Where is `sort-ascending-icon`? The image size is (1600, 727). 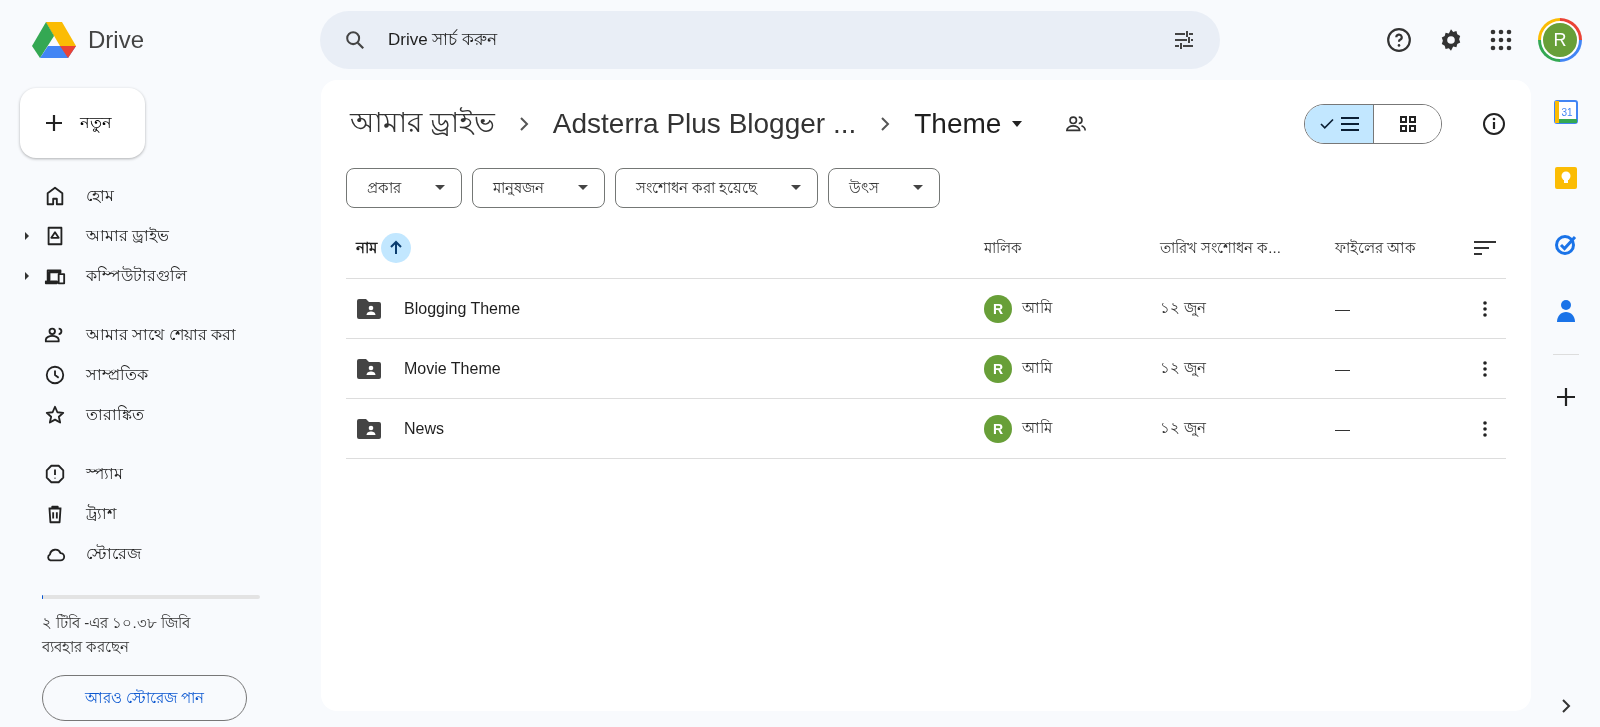
sort-ascending-icon is located at coordinates (396, 248).